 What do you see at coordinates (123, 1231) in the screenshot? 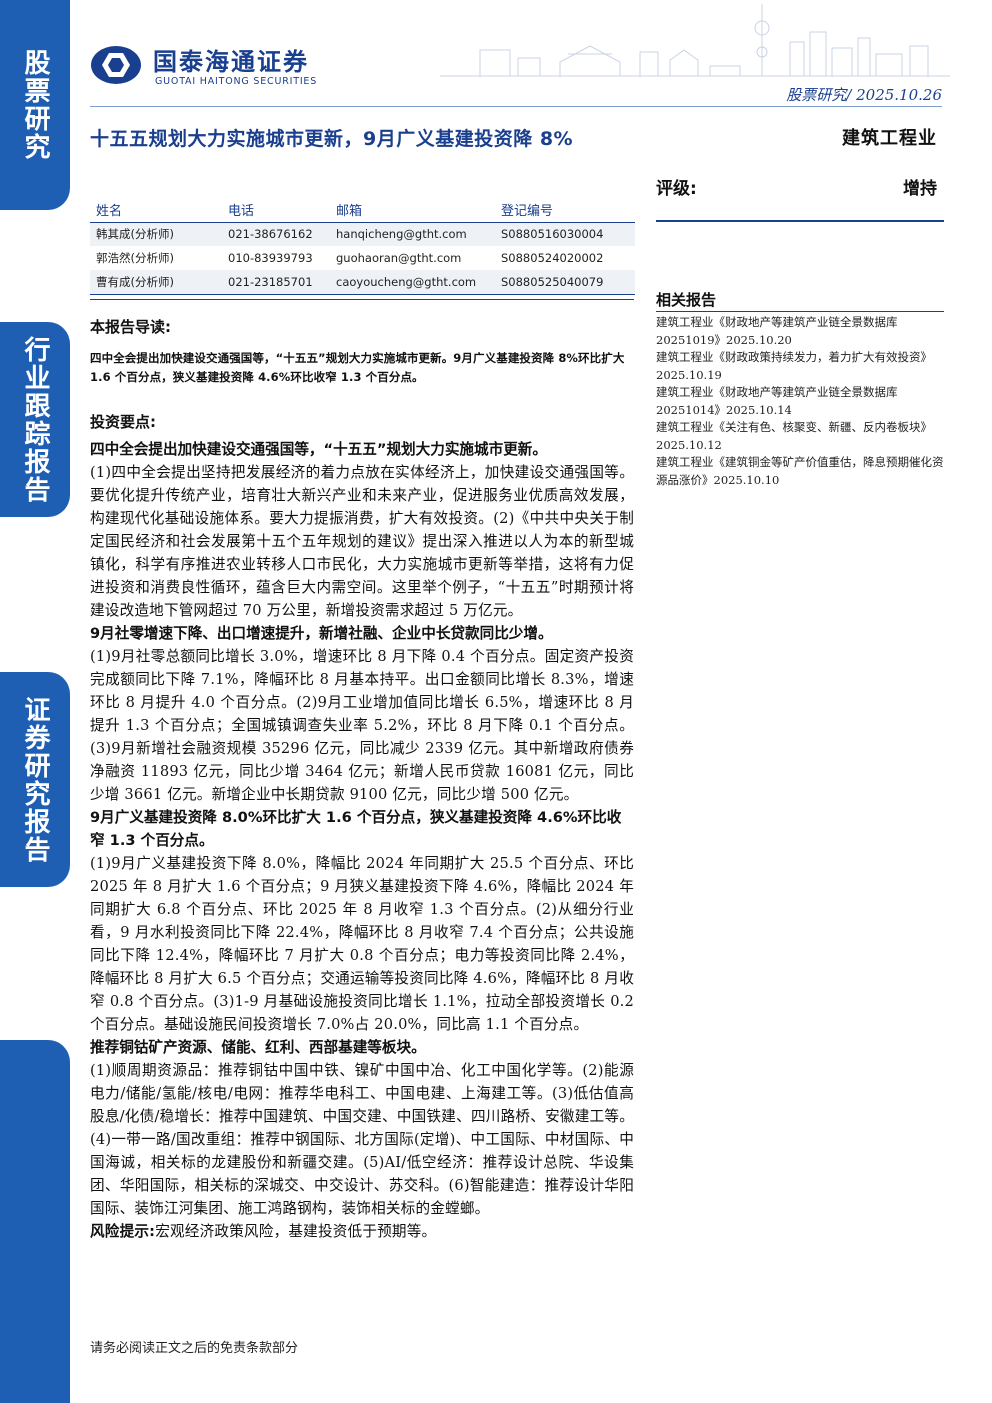
I see `risk-heading: 风险提示:` at bounding box center [123, 1231].